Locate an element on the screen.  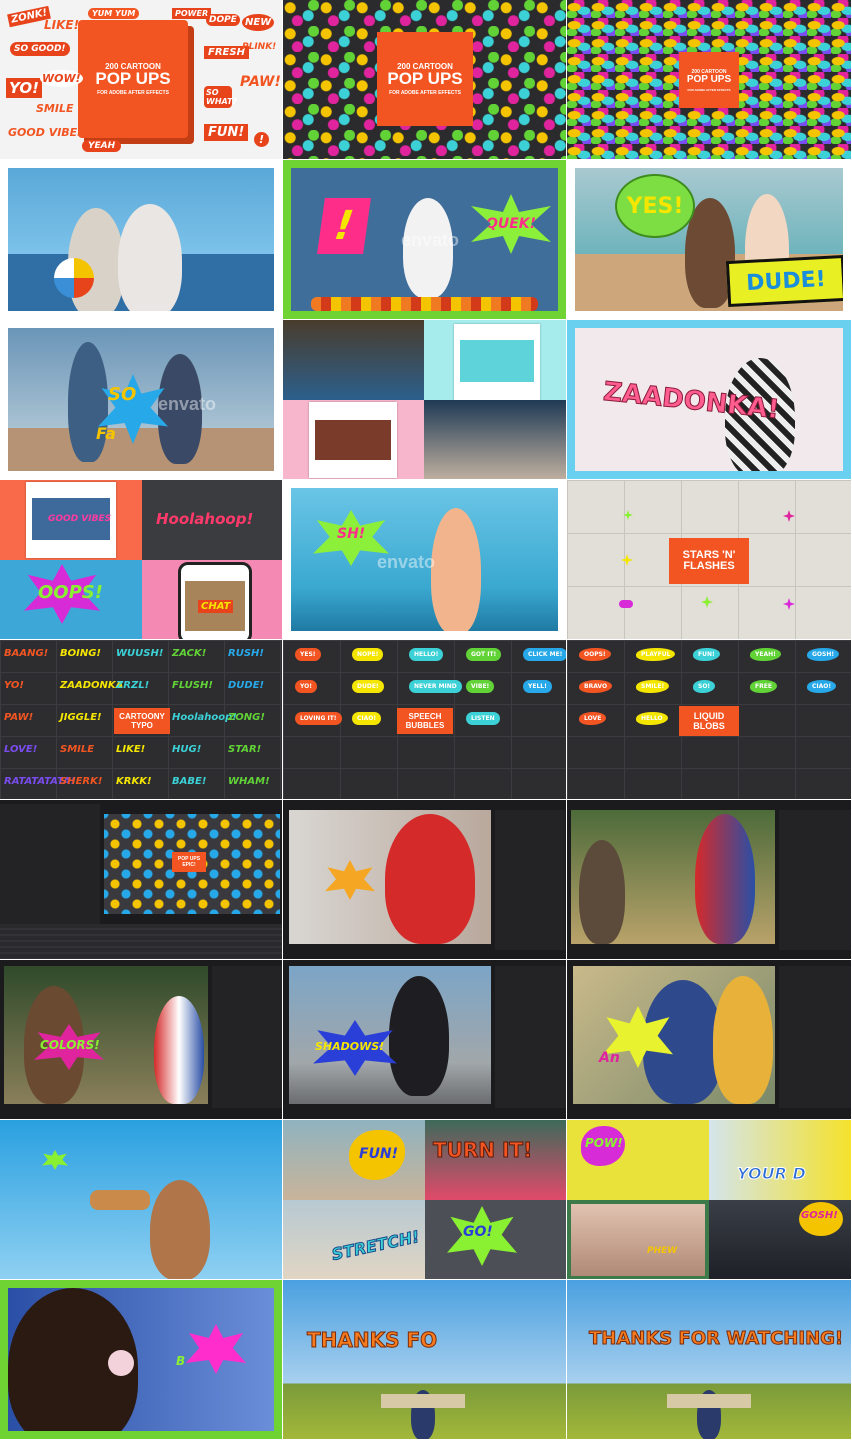
tile-fun-quad: FUN! TURN IT! STRETCH! GO! is located at coordinates (425, 1200).